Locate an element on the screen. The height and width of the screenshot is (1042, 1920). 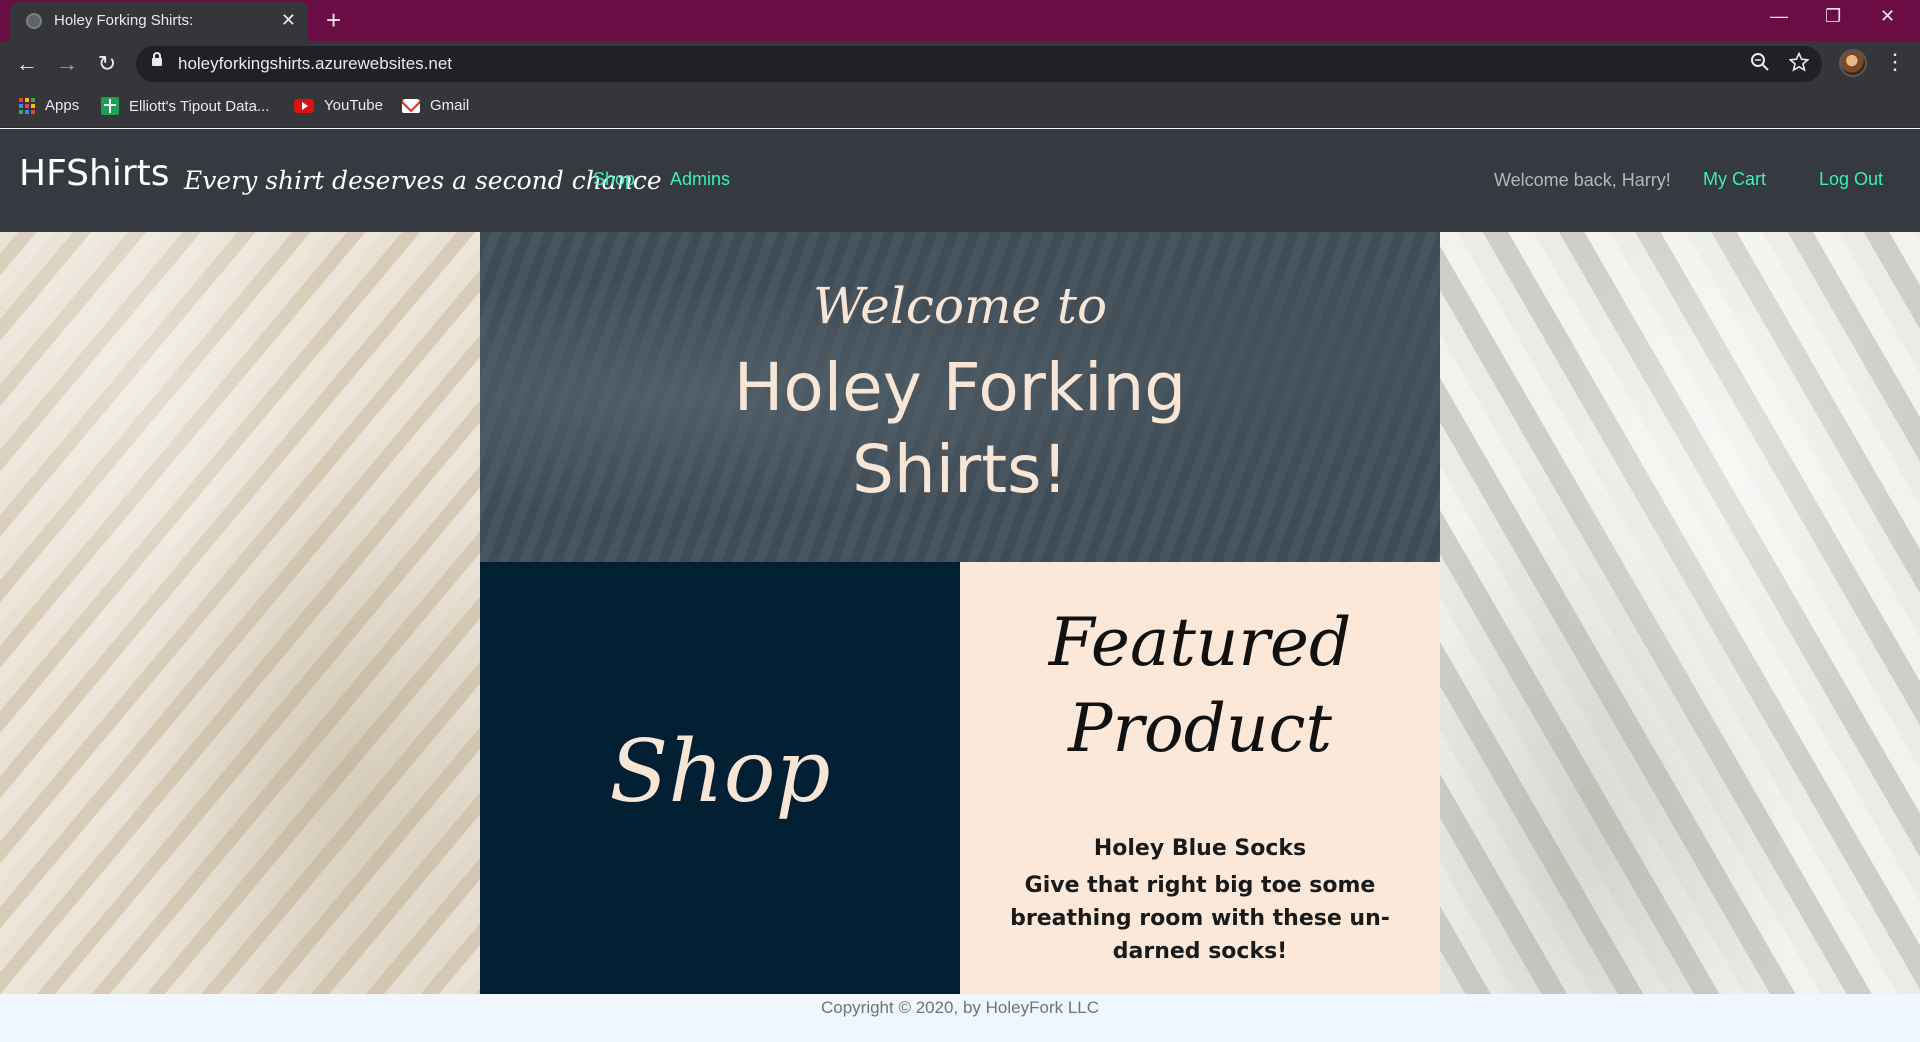
bookmark-youtube: YouTube is located at coordinates (338, 105).